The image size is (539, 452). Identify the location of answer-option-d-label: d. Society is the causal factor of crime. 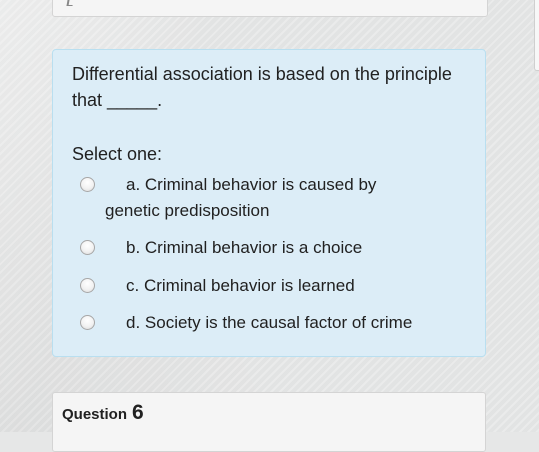
(258, 323).